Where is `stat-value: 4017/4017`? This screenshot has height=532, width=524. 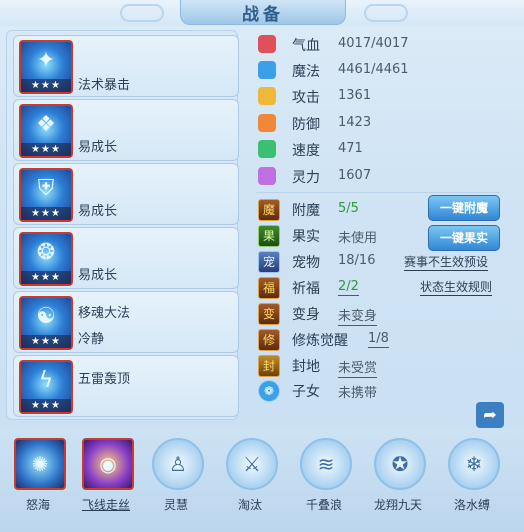 stat-value: 4017/4017 is located at coordinates (373, 43).